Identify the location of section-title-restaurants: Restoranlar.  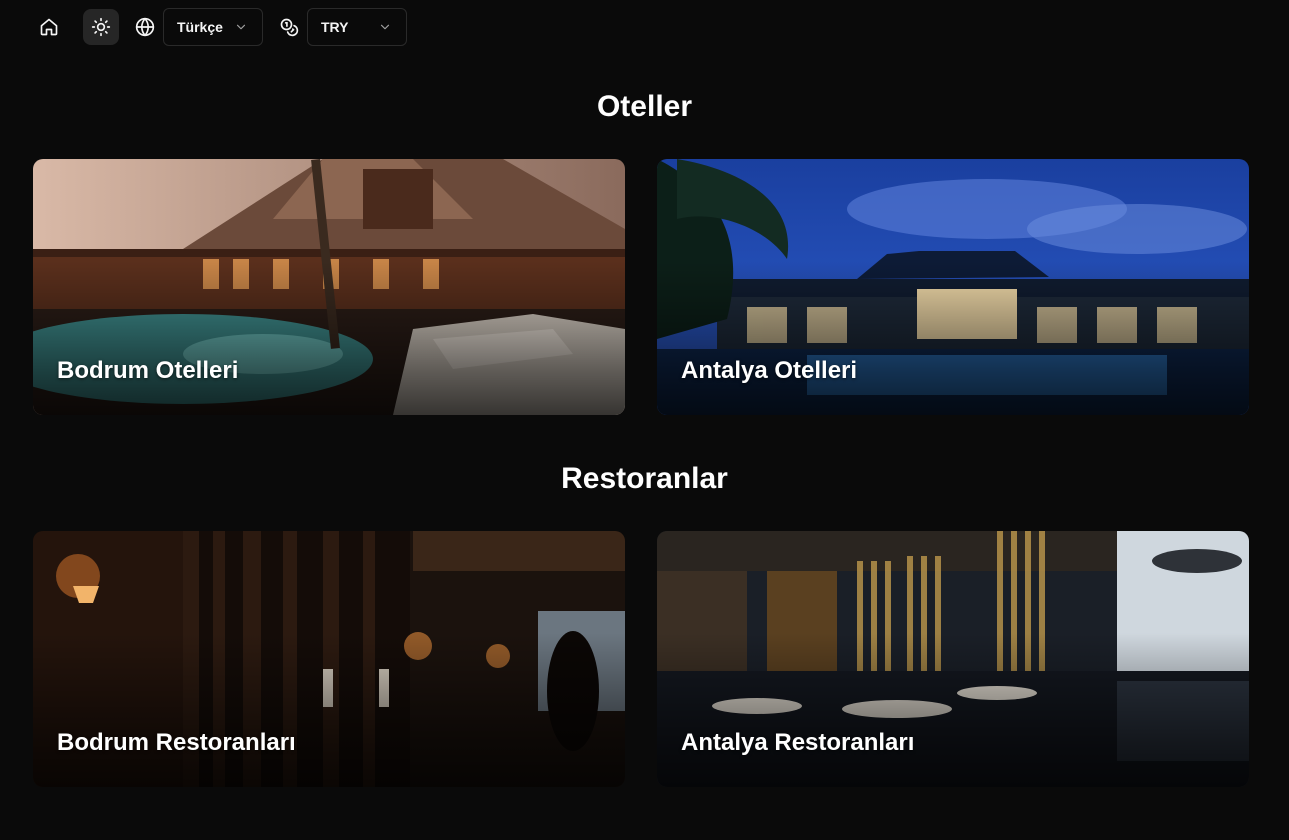
(644, 478).